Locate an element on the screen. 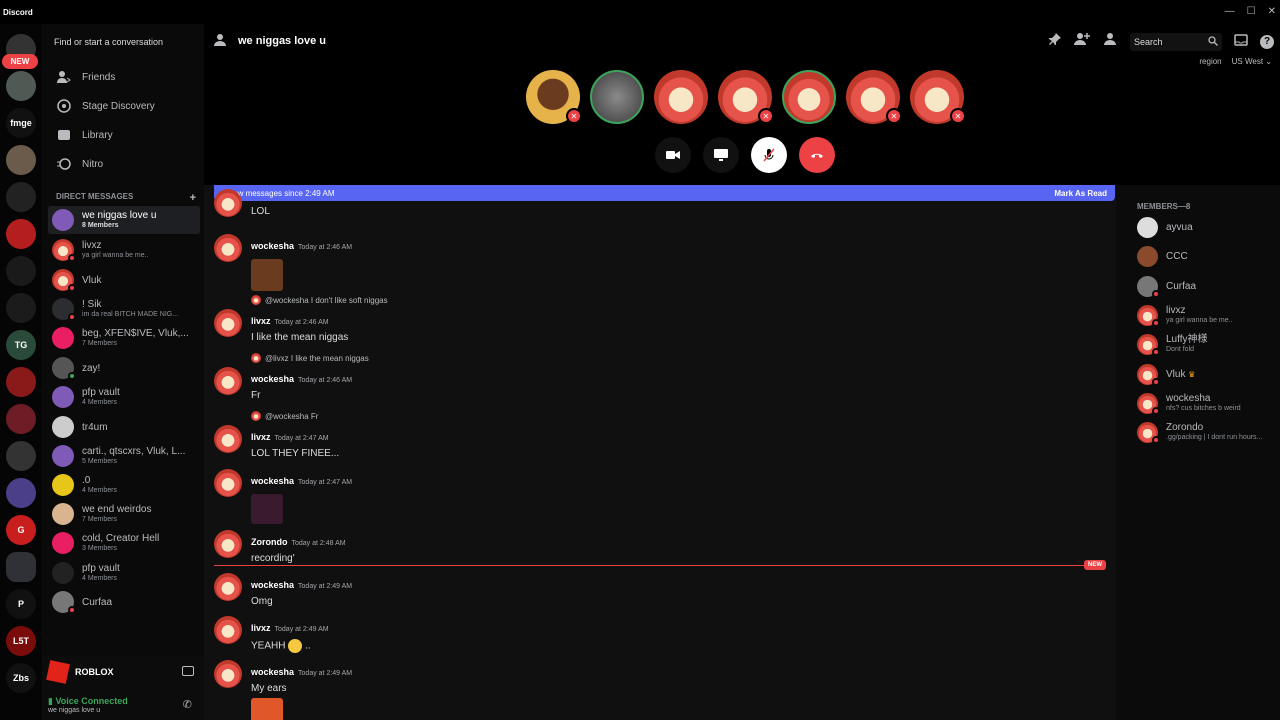 The width and height of the screenshot is (1280, 720). member-item: wockesha nfs? cus bitches b weird is located at coordinates (1207, 403).